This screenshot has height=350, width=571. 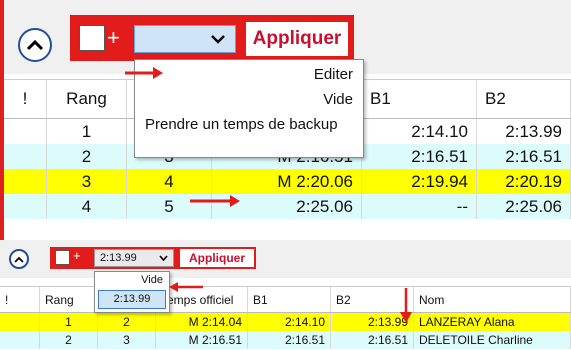 What do you see at coordinates (287, 206) in the screenshot?
I see `table-row: 4 5 2:25.06 -- 2:25.06` at bounding box center [287, 206].